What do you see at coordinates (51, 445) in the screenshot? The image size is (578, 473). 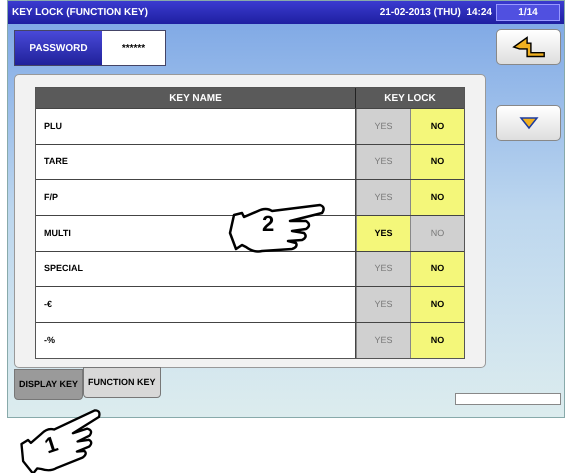 I see `step-number: 1` at bounding box center [51, 445].